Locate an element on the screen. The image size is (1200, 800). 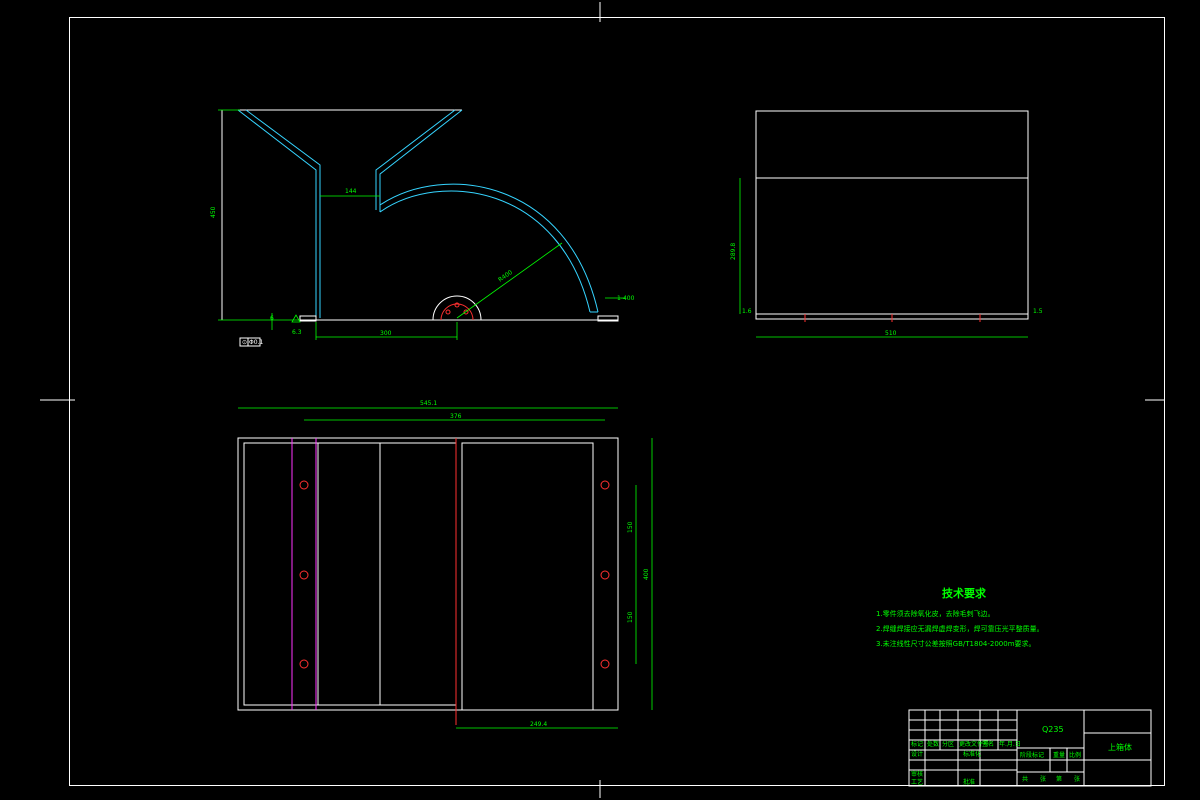
tb-sheet-total: 共 is located at coordinates (1025, 779).